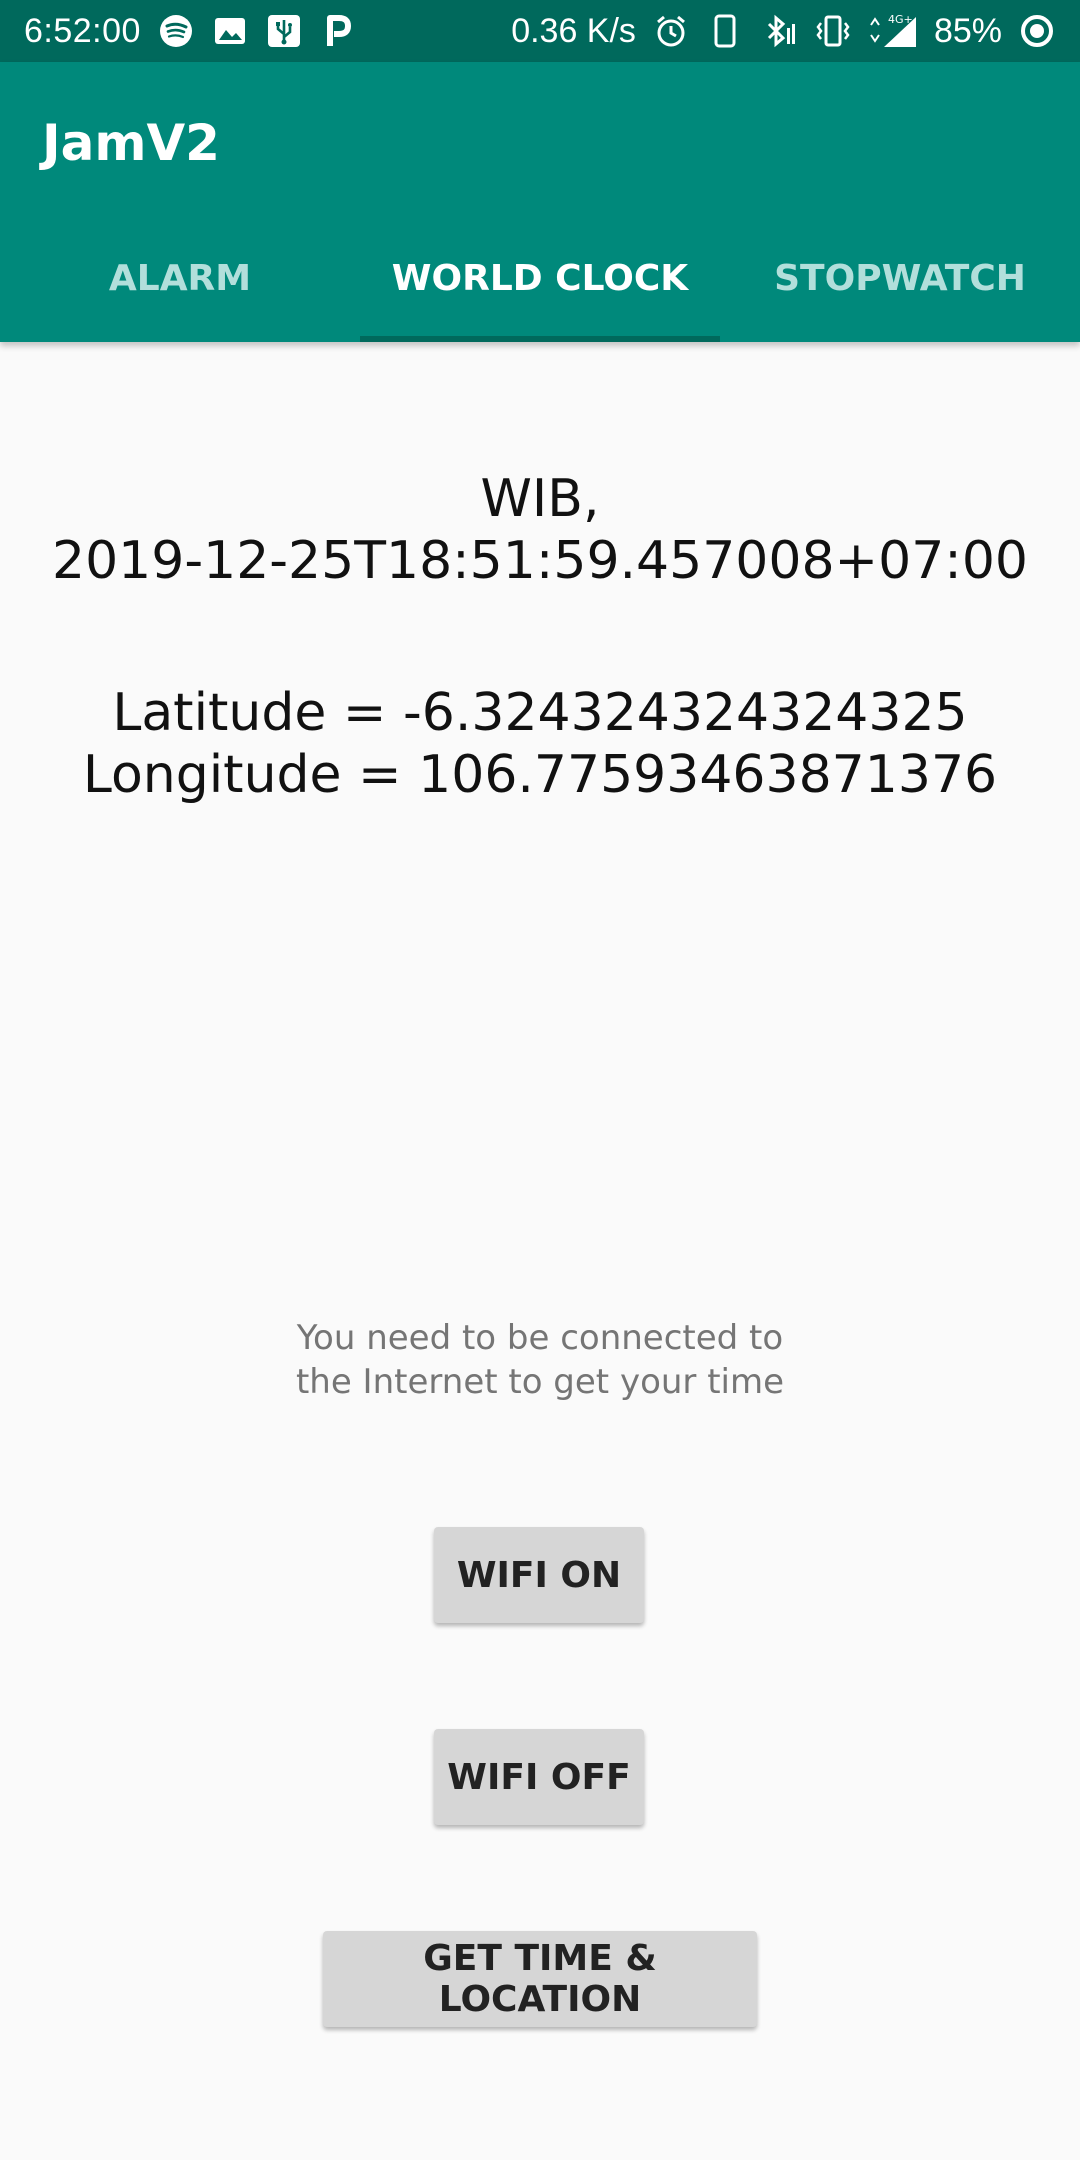 This screenshot has width=1080, height=2160. What do you see at coordinates (540, 530) in the screenshot?
I see `time-display: WIB, 2019-12-25T18:51:59.457008+07:00` at bounding box center [540, 530].